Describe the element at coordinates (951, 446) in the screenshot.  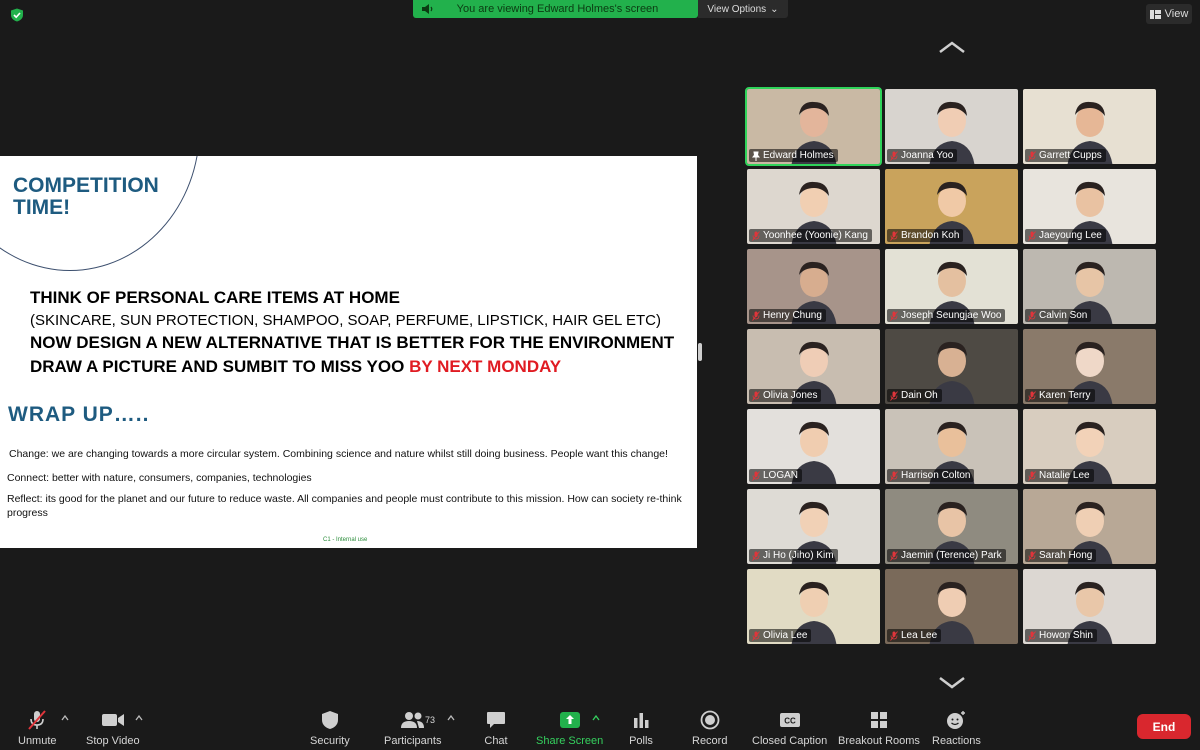
I see `participant-tile: Harrison Colton` at that location.